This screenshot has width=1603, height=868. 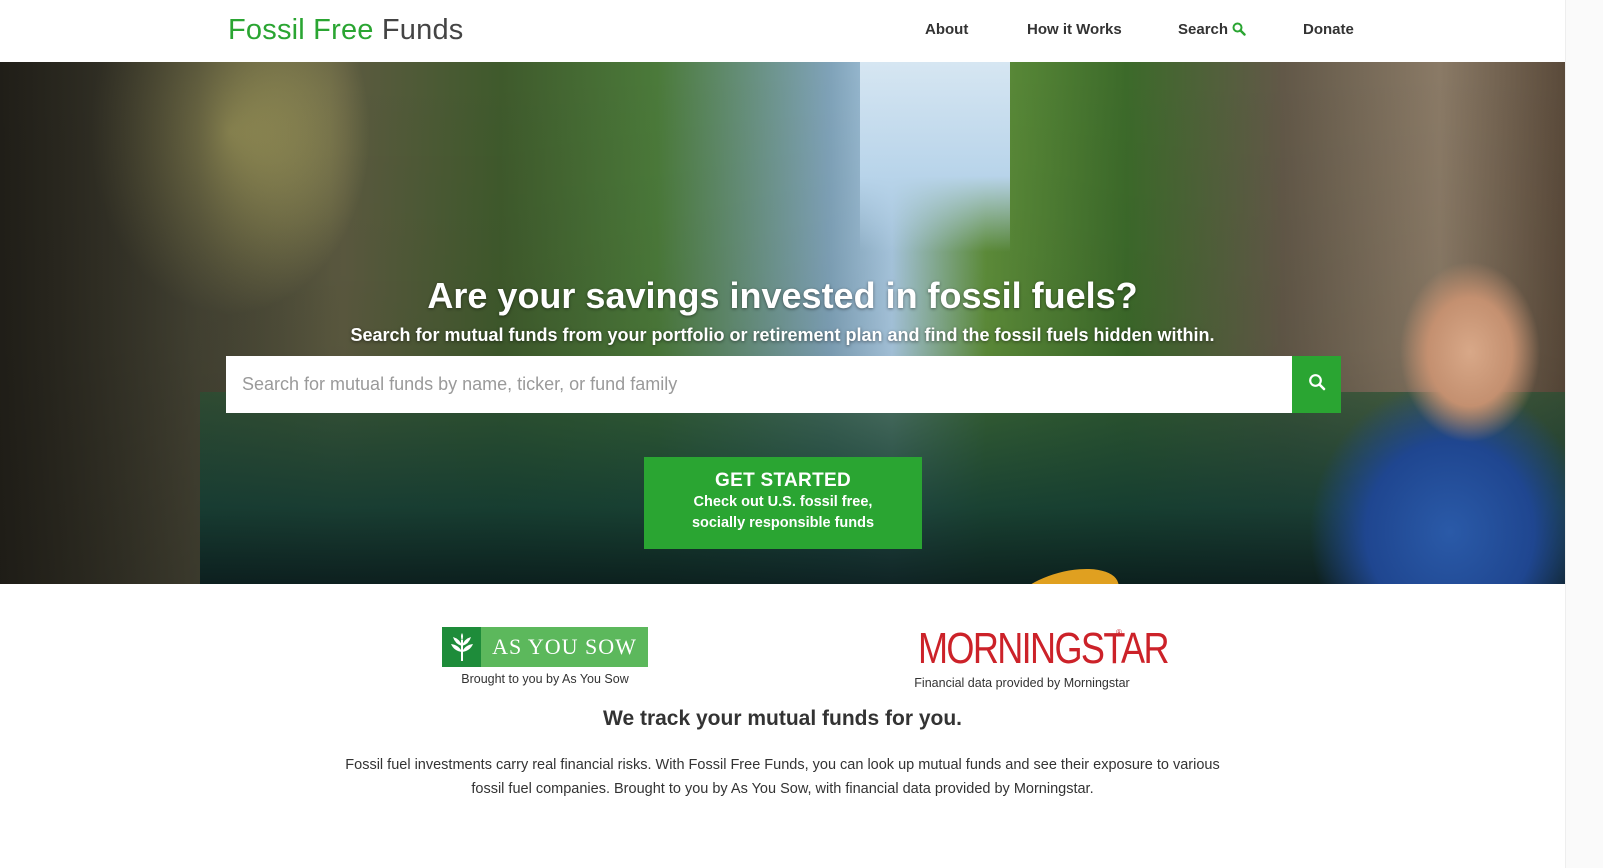 What do you see at coordinates (1044, 649) in the screenshot?
I see `morningstar-logo: MORNINGSTAR` at bounding box center [1044, 649].